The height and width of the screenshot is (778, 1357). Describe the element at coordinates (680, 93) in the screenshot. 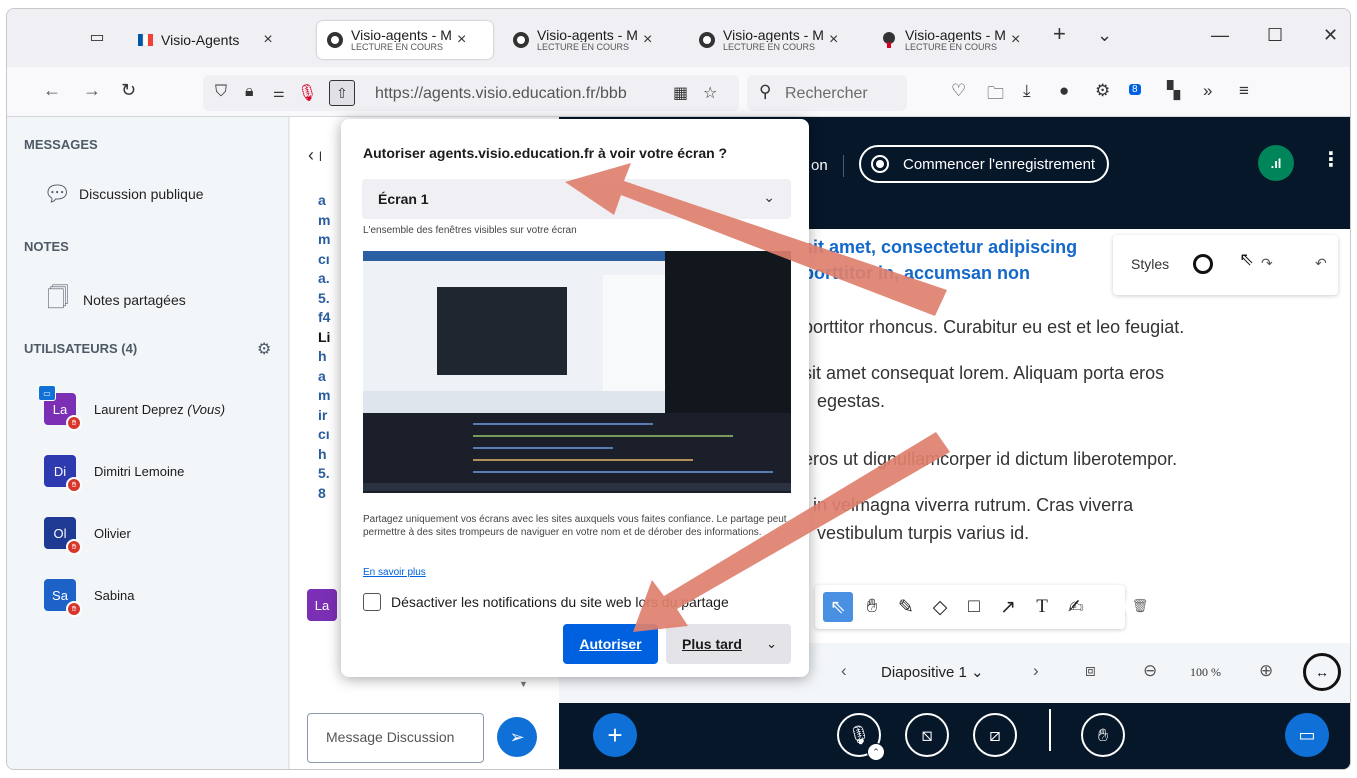

I see `qr-code-icon: ▦` at that location.